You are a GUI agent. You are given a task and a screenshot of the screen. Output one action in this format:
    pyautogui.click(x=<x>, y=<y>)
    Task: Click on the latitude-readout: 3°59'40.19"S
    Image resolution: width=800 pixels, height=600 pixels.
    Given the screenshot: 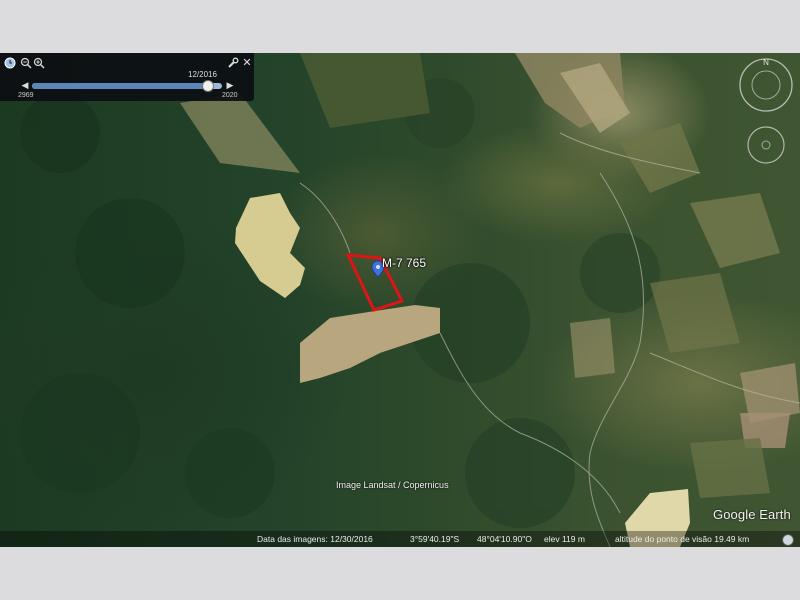 What is the action you would take?
    pyautogui.click(x=435, y=539)
    